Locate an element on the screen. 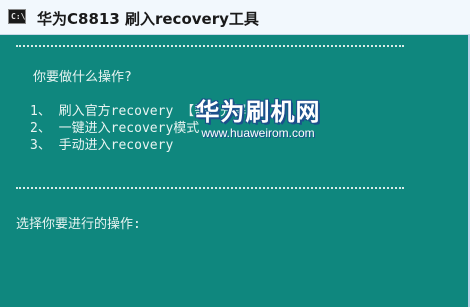 This screenshot has height=307, width=470. watermark-brand: 华为刷机网 is located at coordinates (258, 112).